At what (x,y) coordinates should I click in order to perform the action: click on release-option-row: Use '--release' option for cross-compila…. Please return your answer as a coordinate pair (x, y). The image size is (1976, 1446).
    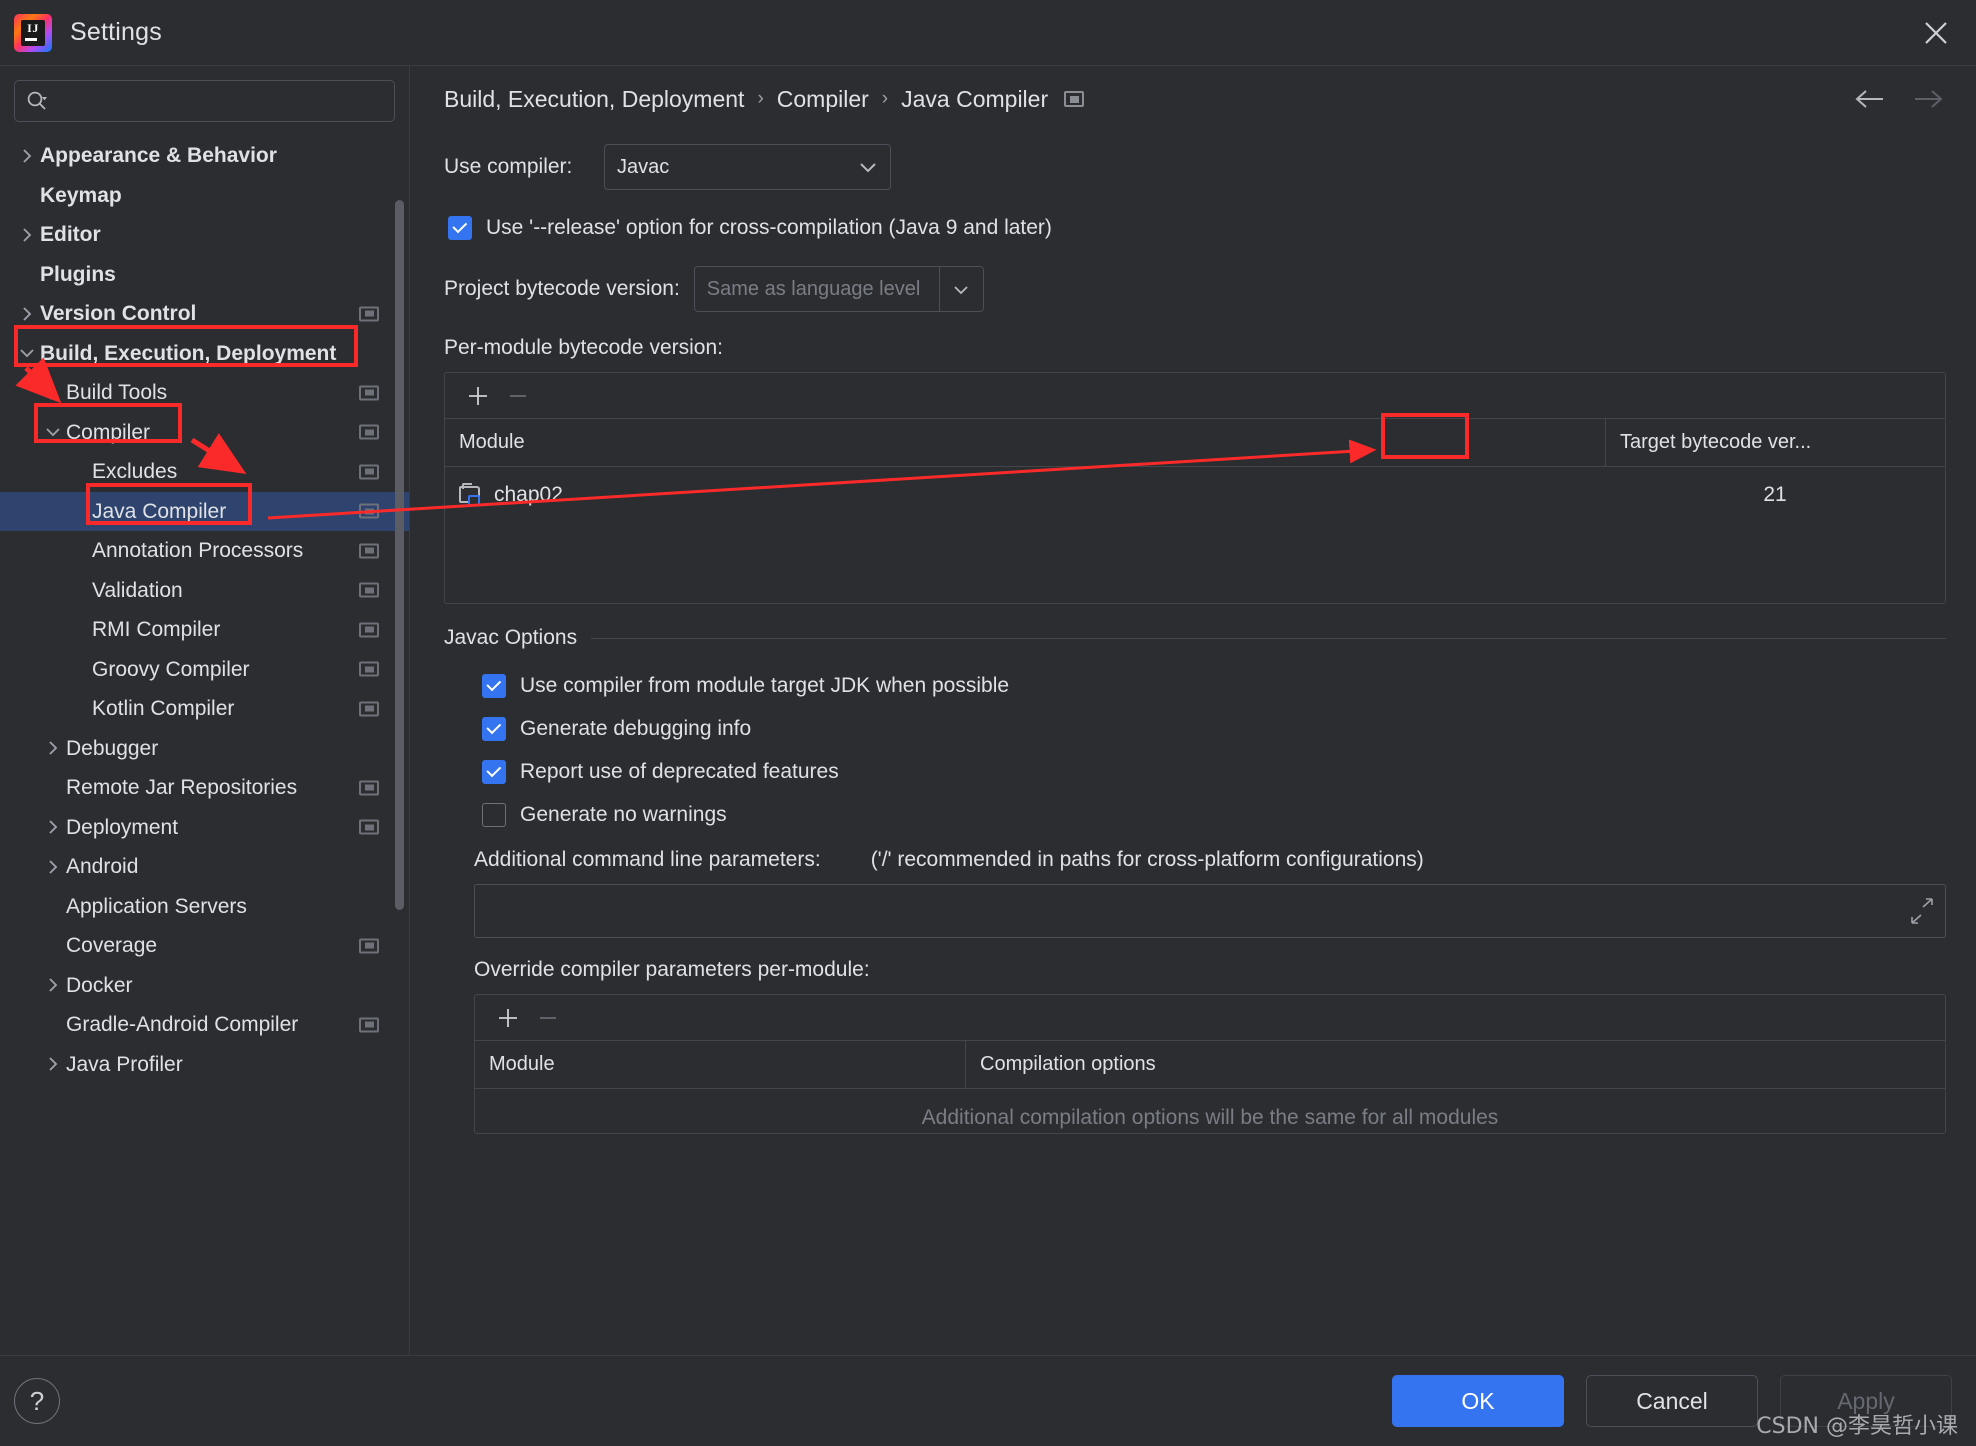
    Looking at the image, I should click on (1197, 228).